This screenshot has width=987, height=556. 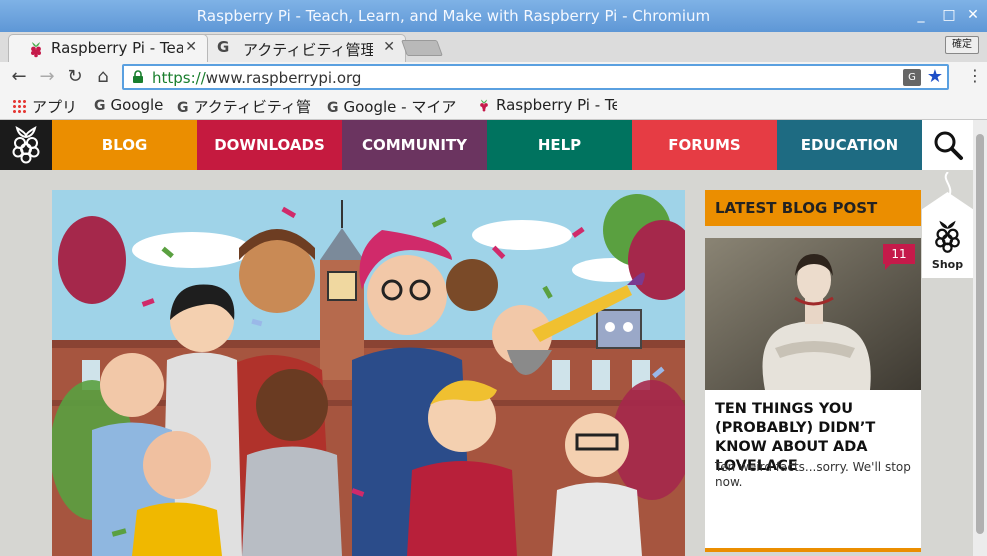 I want to click on nav-forums: FORUMS, so click(x=704, y=145).